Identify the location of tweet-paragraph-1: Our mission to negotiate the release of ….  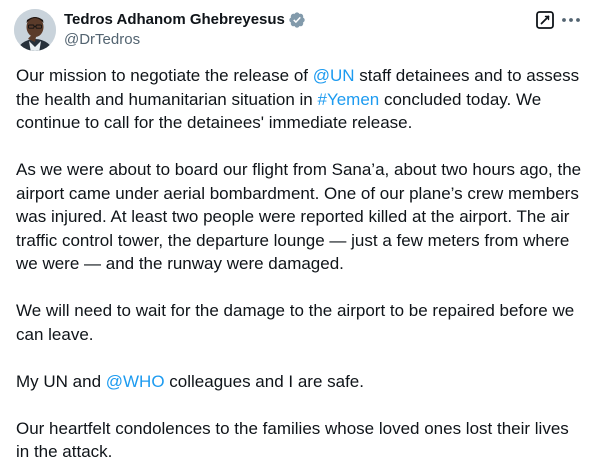
(301, 99).